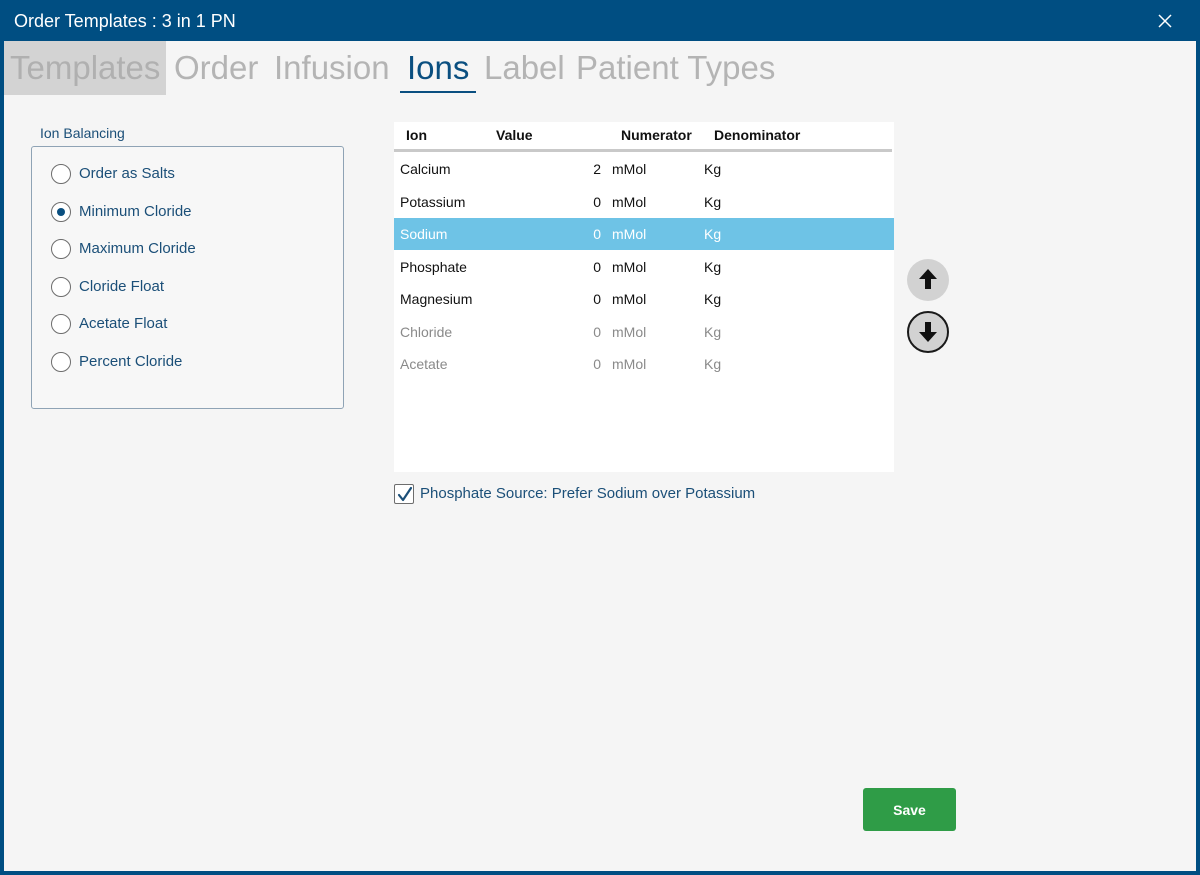 This screenshot has width=1200, height=875. I want to click on table-row-selected: Sodium 0 mMol Kg, so click(644, 234).